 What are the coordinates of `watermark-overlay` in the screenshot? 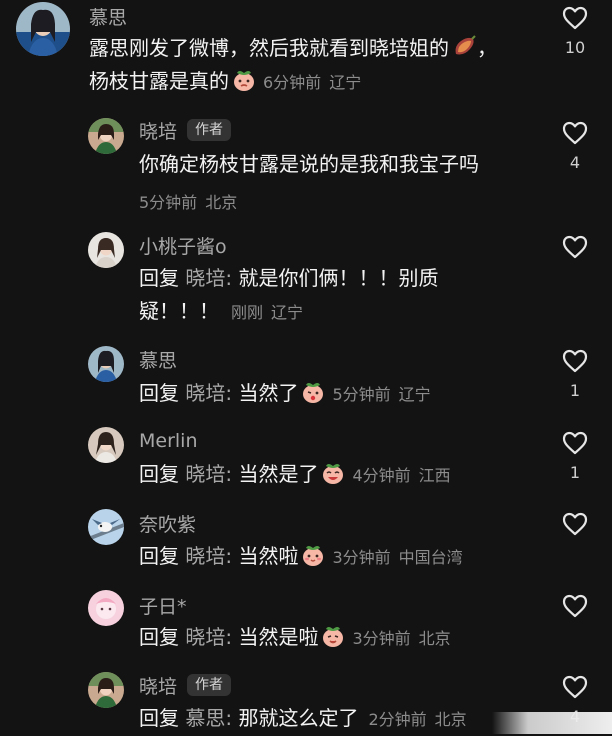 It's located at (552, 723).